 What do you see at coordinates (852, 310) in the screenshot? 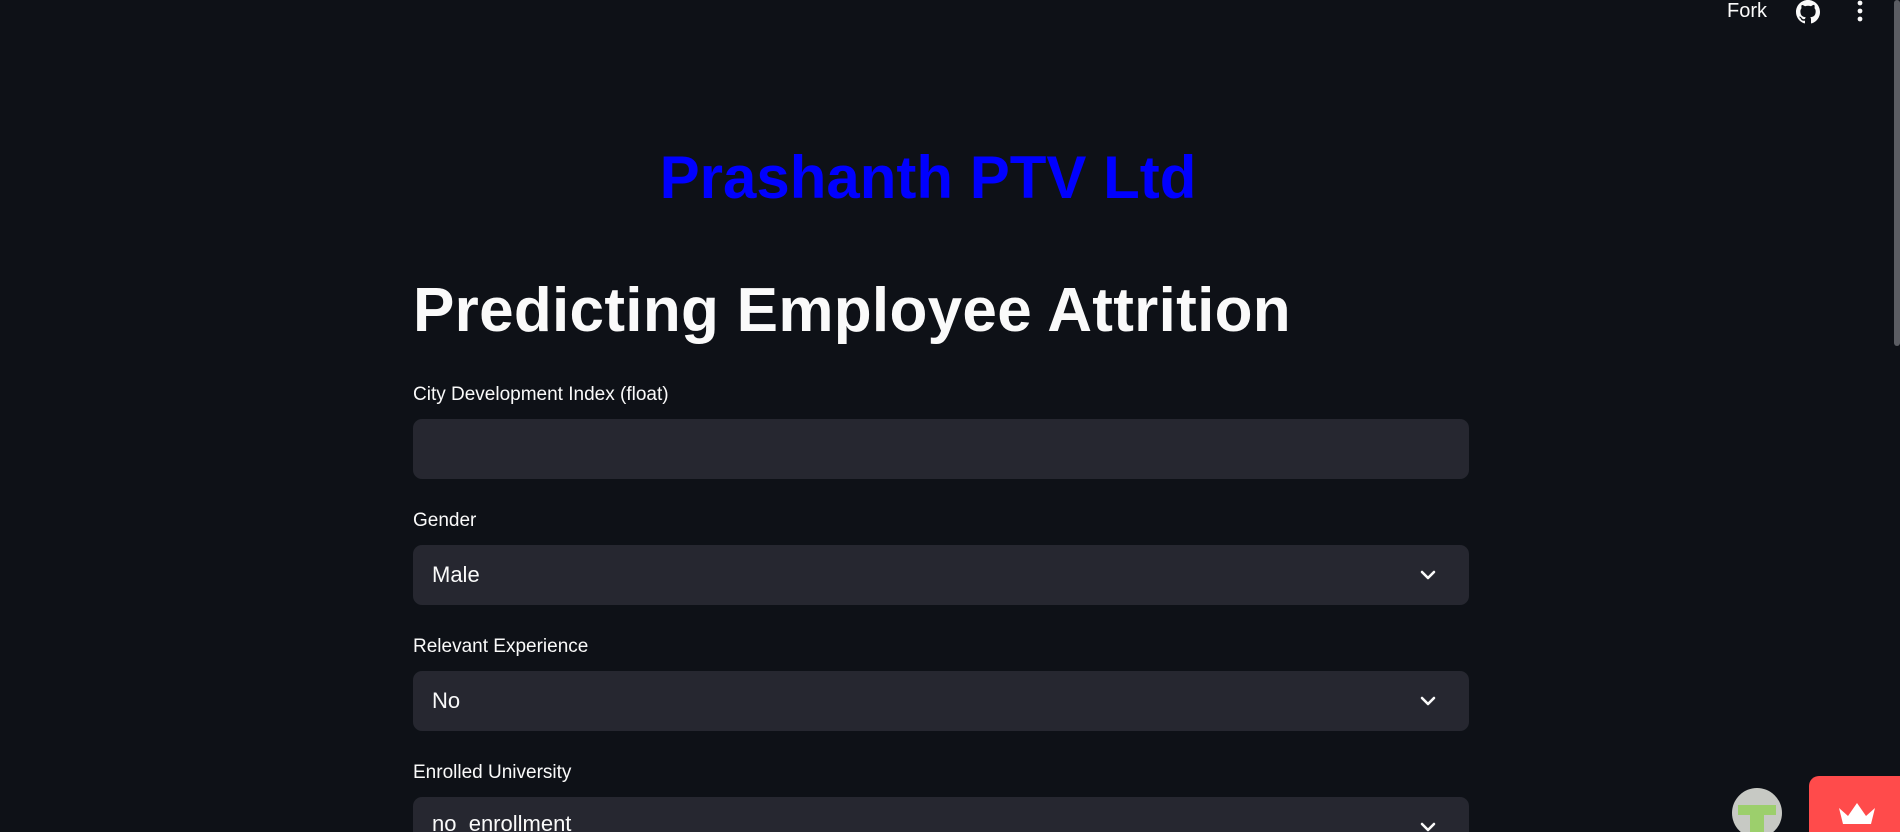
I see `page-title: Predicting Employee Attrition` at bounding box center [852, 310].